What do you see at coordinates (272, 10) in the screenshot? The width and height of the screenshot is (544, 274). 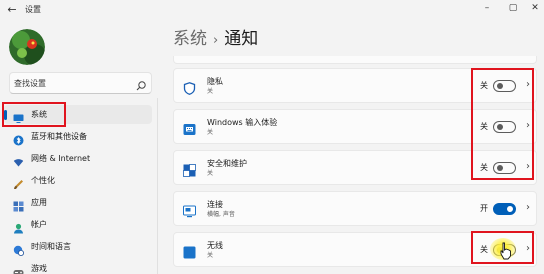 I see `title-bar: ← 设置 – ▢ ✕` at bounding box center [272, 10].